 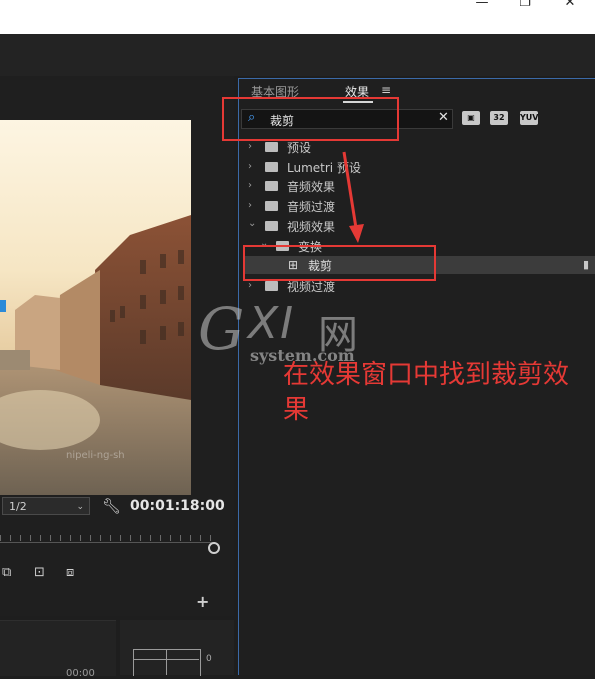 I want to click on watermark-logo-g: G, so click(x=221, y=329).